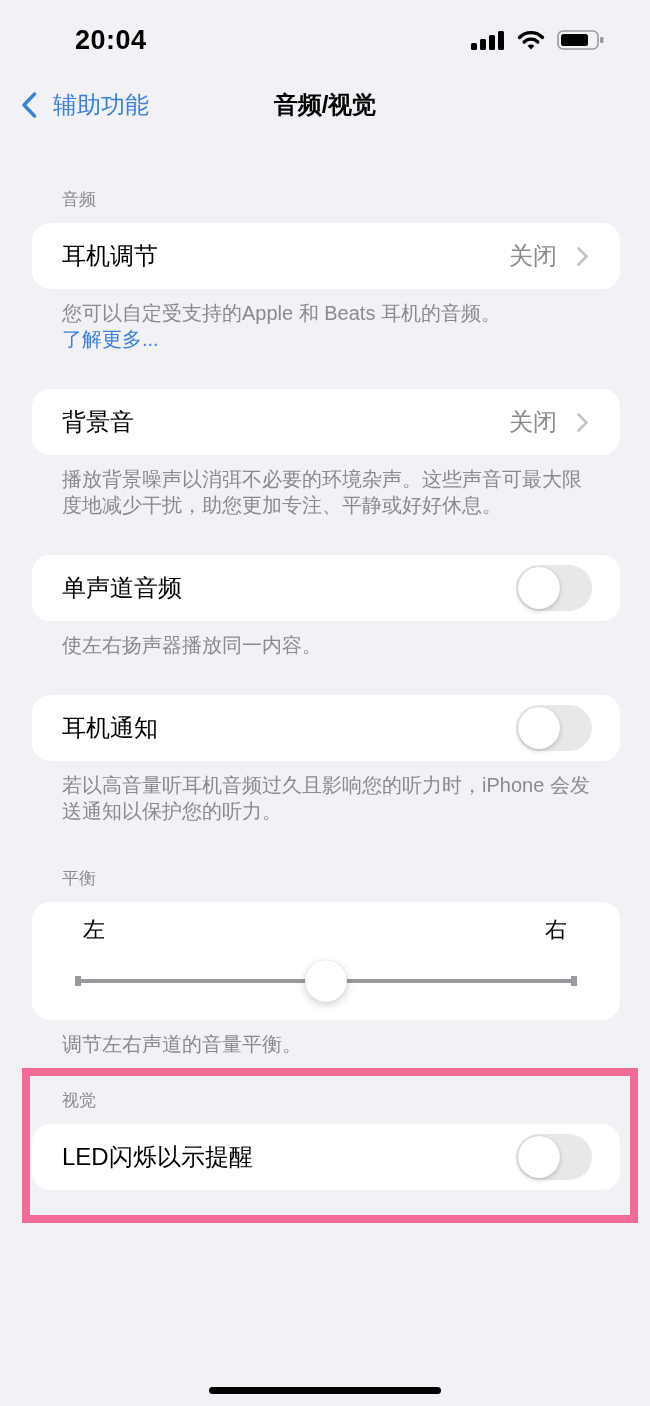 Image resolution: width=650 pixels, height=1406 pixels. Describe the element at coordinates (326, 422) in the screenshot. I see `settings-row: 背景音 关闭` at that location.